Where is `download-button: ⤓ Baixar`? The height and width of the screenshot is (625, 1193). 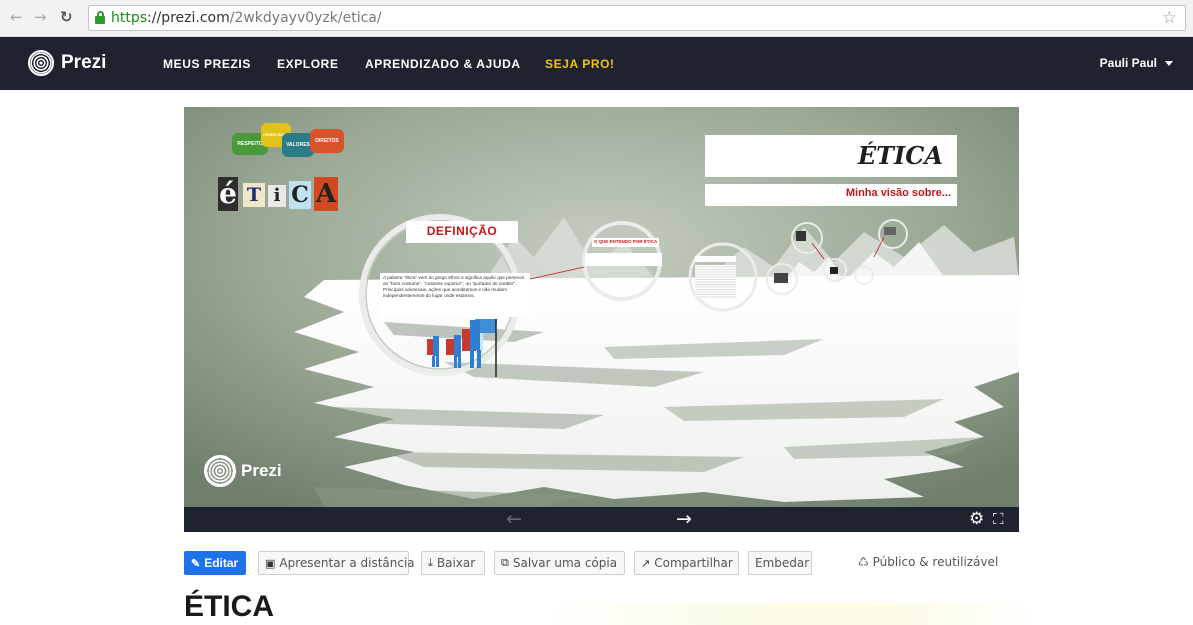
download-button: ⤓ Baixar is located at coordinates (453, 563).